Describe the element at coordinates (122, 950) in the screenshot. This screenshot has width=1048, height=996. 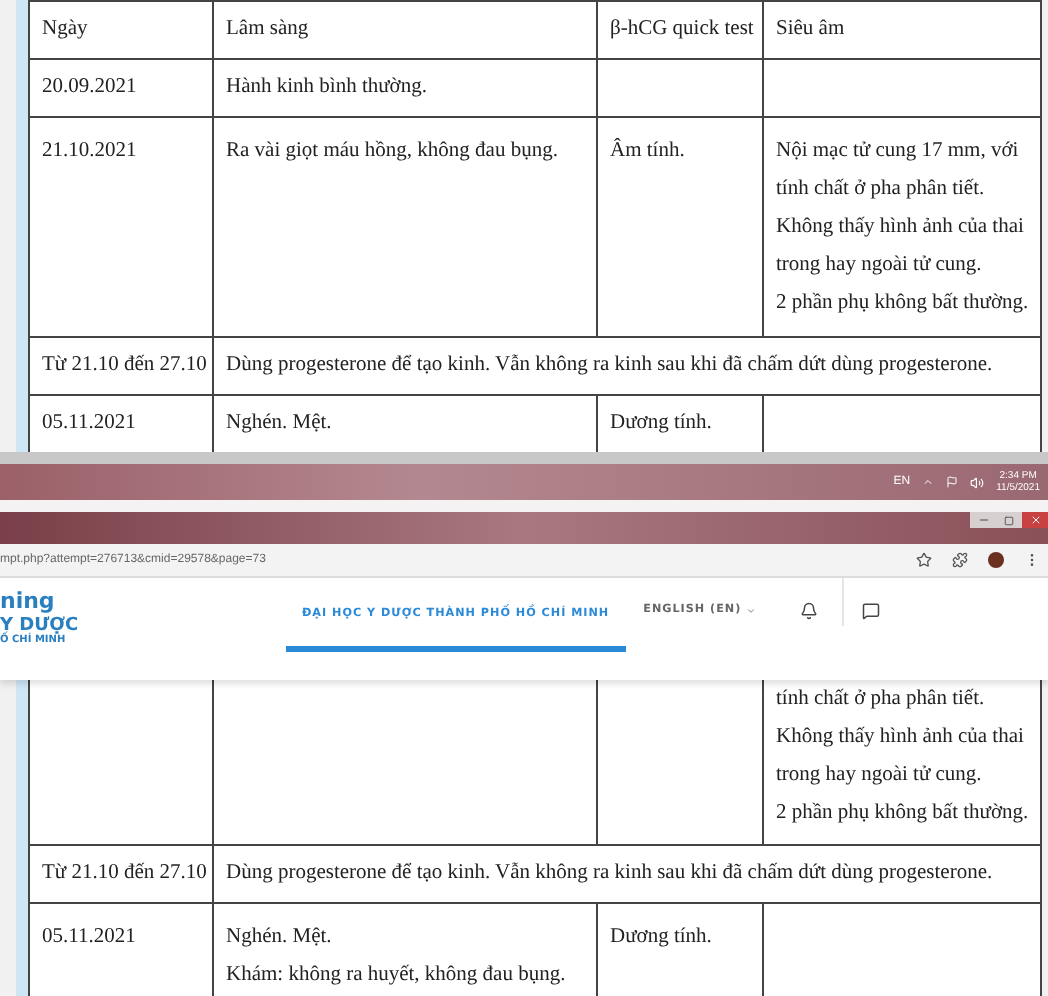
I see `table-cell: 05.11.2021` at that location.